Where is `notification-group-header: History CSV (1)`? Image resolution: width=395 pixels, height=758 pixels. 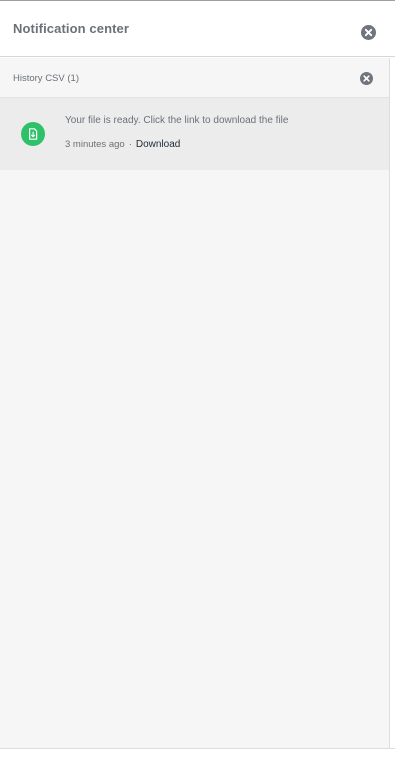 notification-group-header: History CSV (1) is located at coordinates (194, 78).